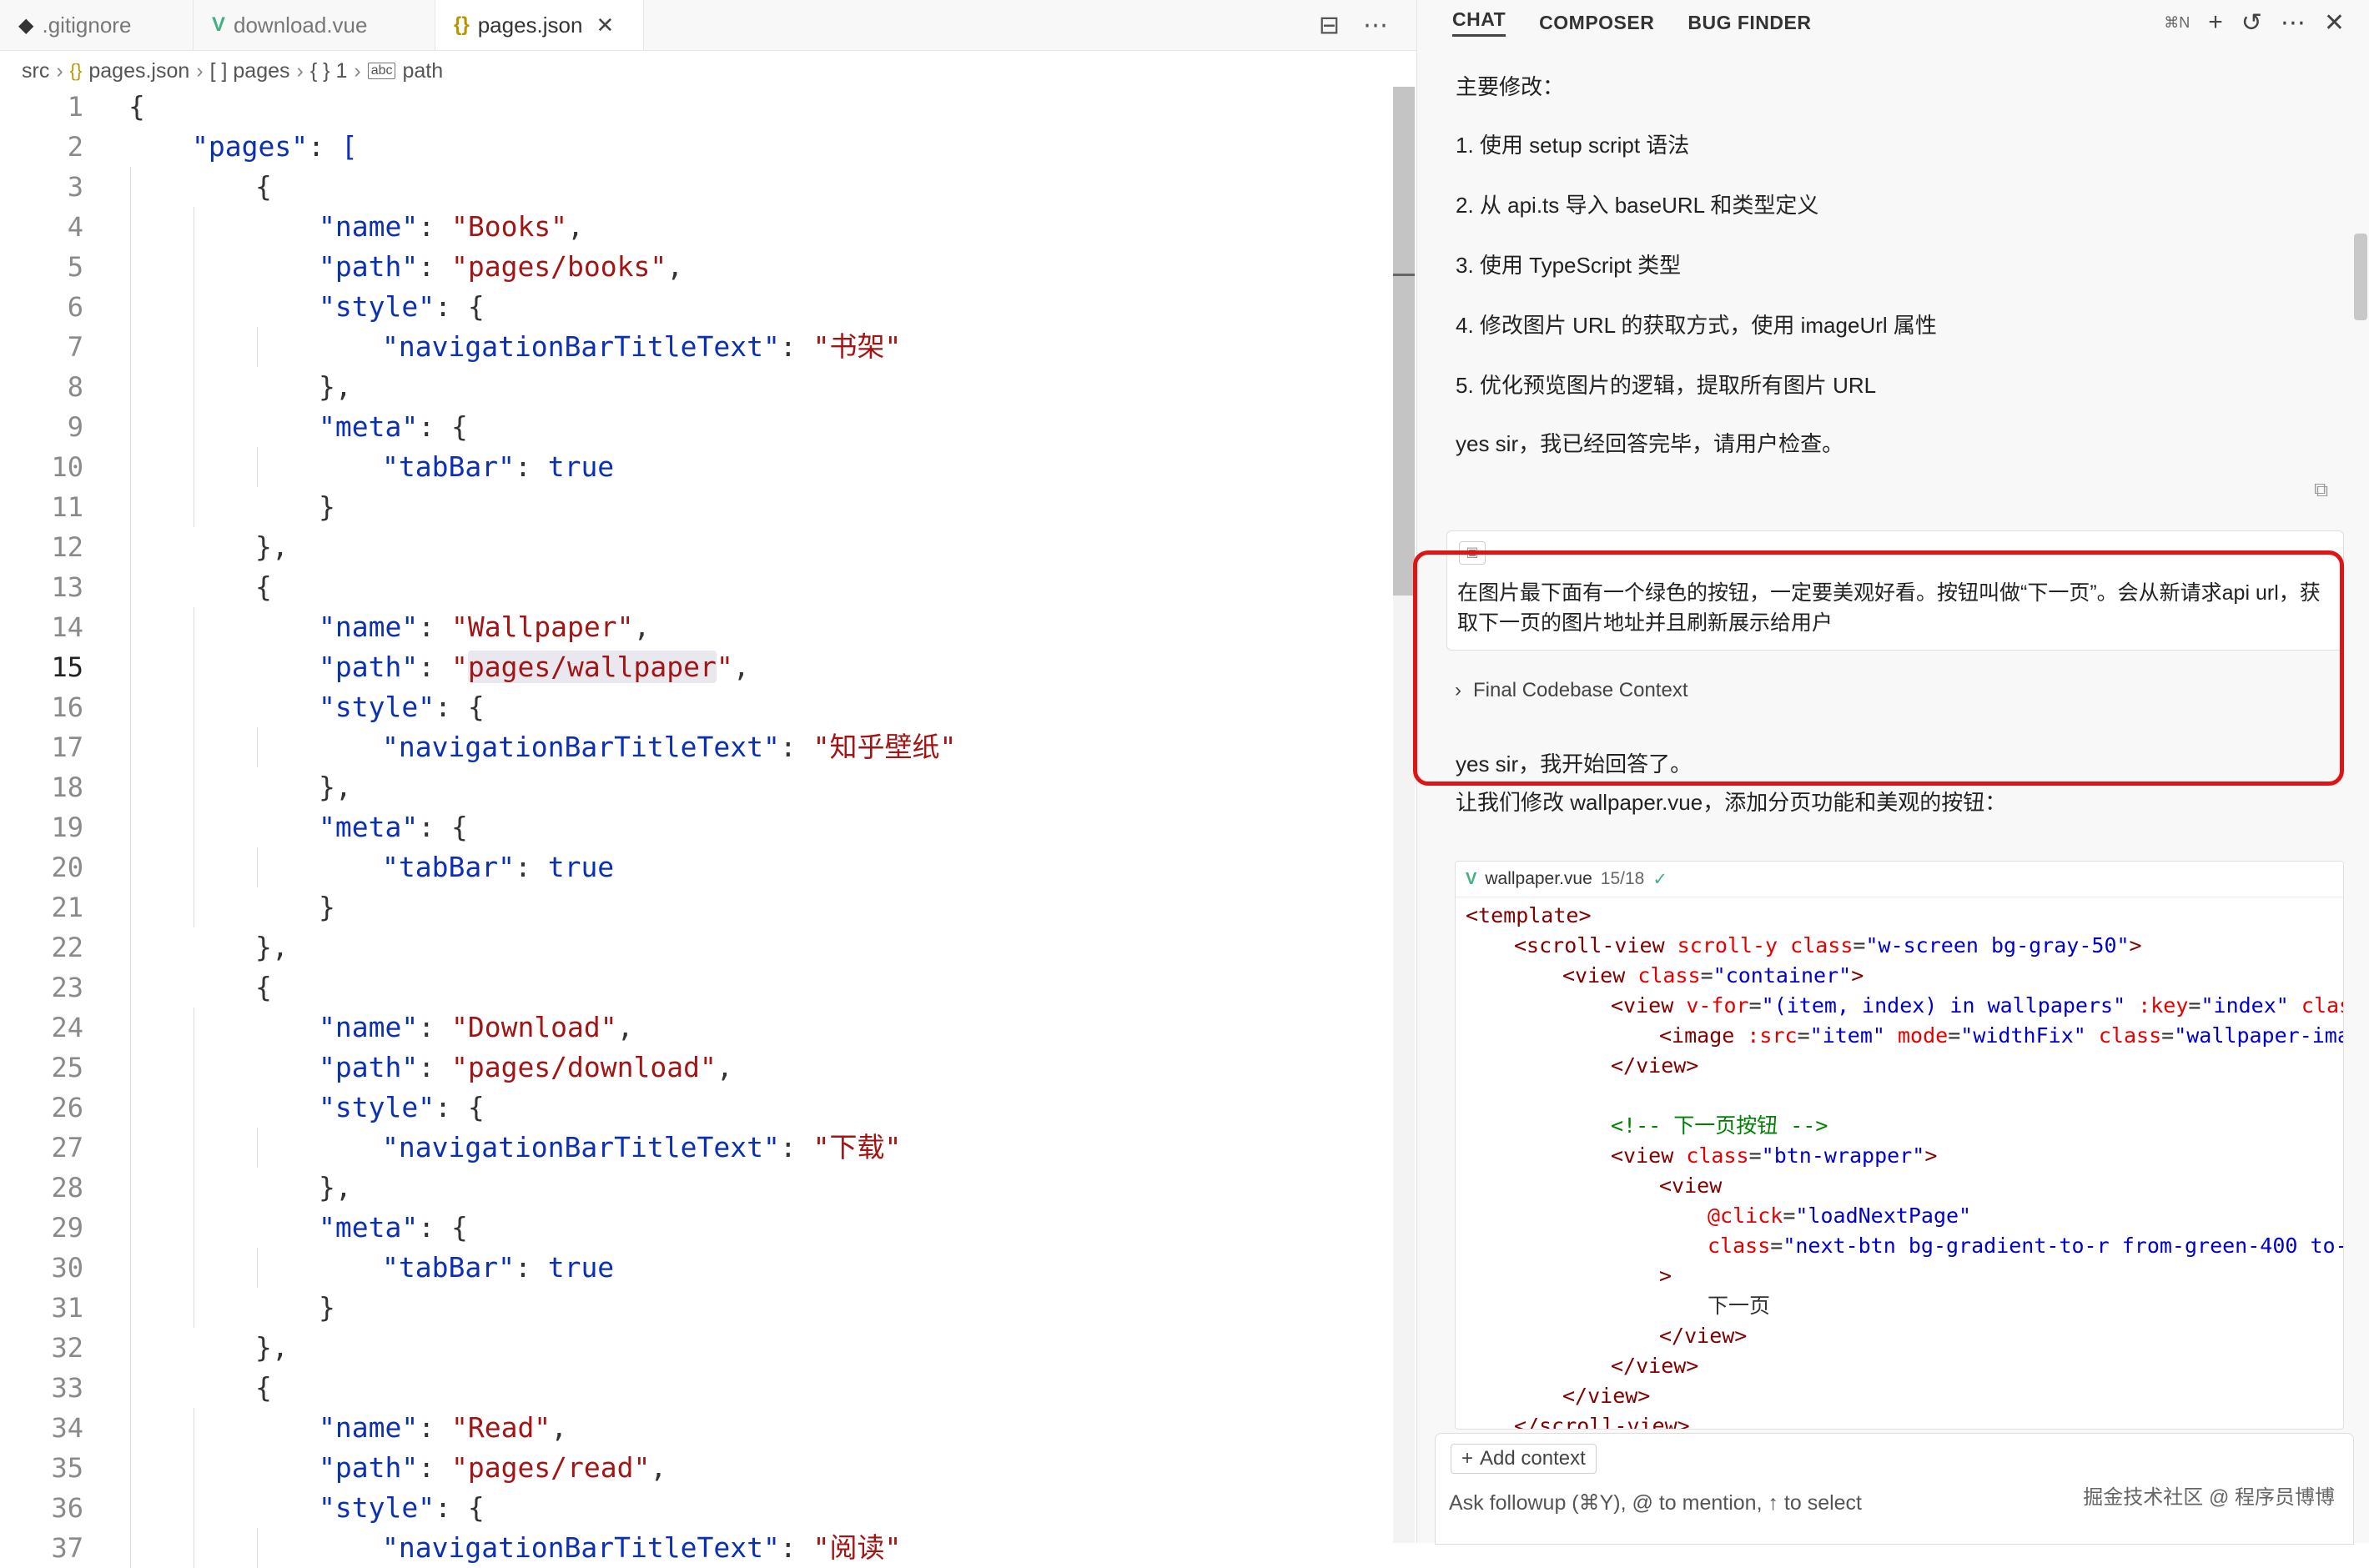  What do you see at coordinates (696, 1188) in the screenshot?
I see `code-line: 28},` at bounding box center [696, 1188].